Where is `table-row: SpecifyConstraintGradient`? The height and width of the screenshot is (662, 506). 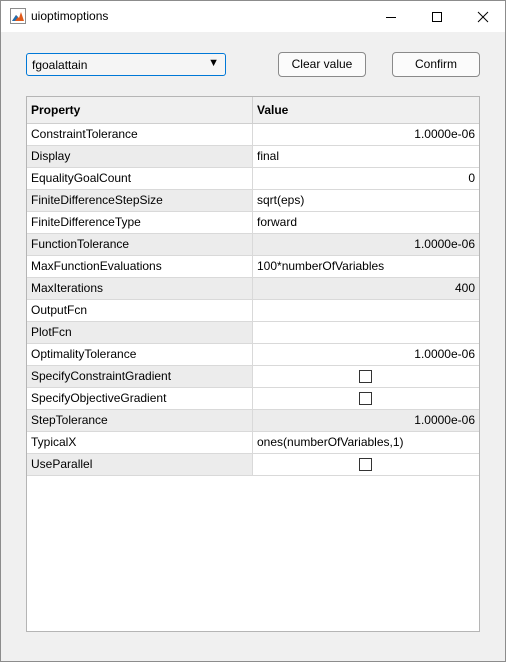
table-row: SpecifyConstraintGradient is located at coordinates (253, 377).